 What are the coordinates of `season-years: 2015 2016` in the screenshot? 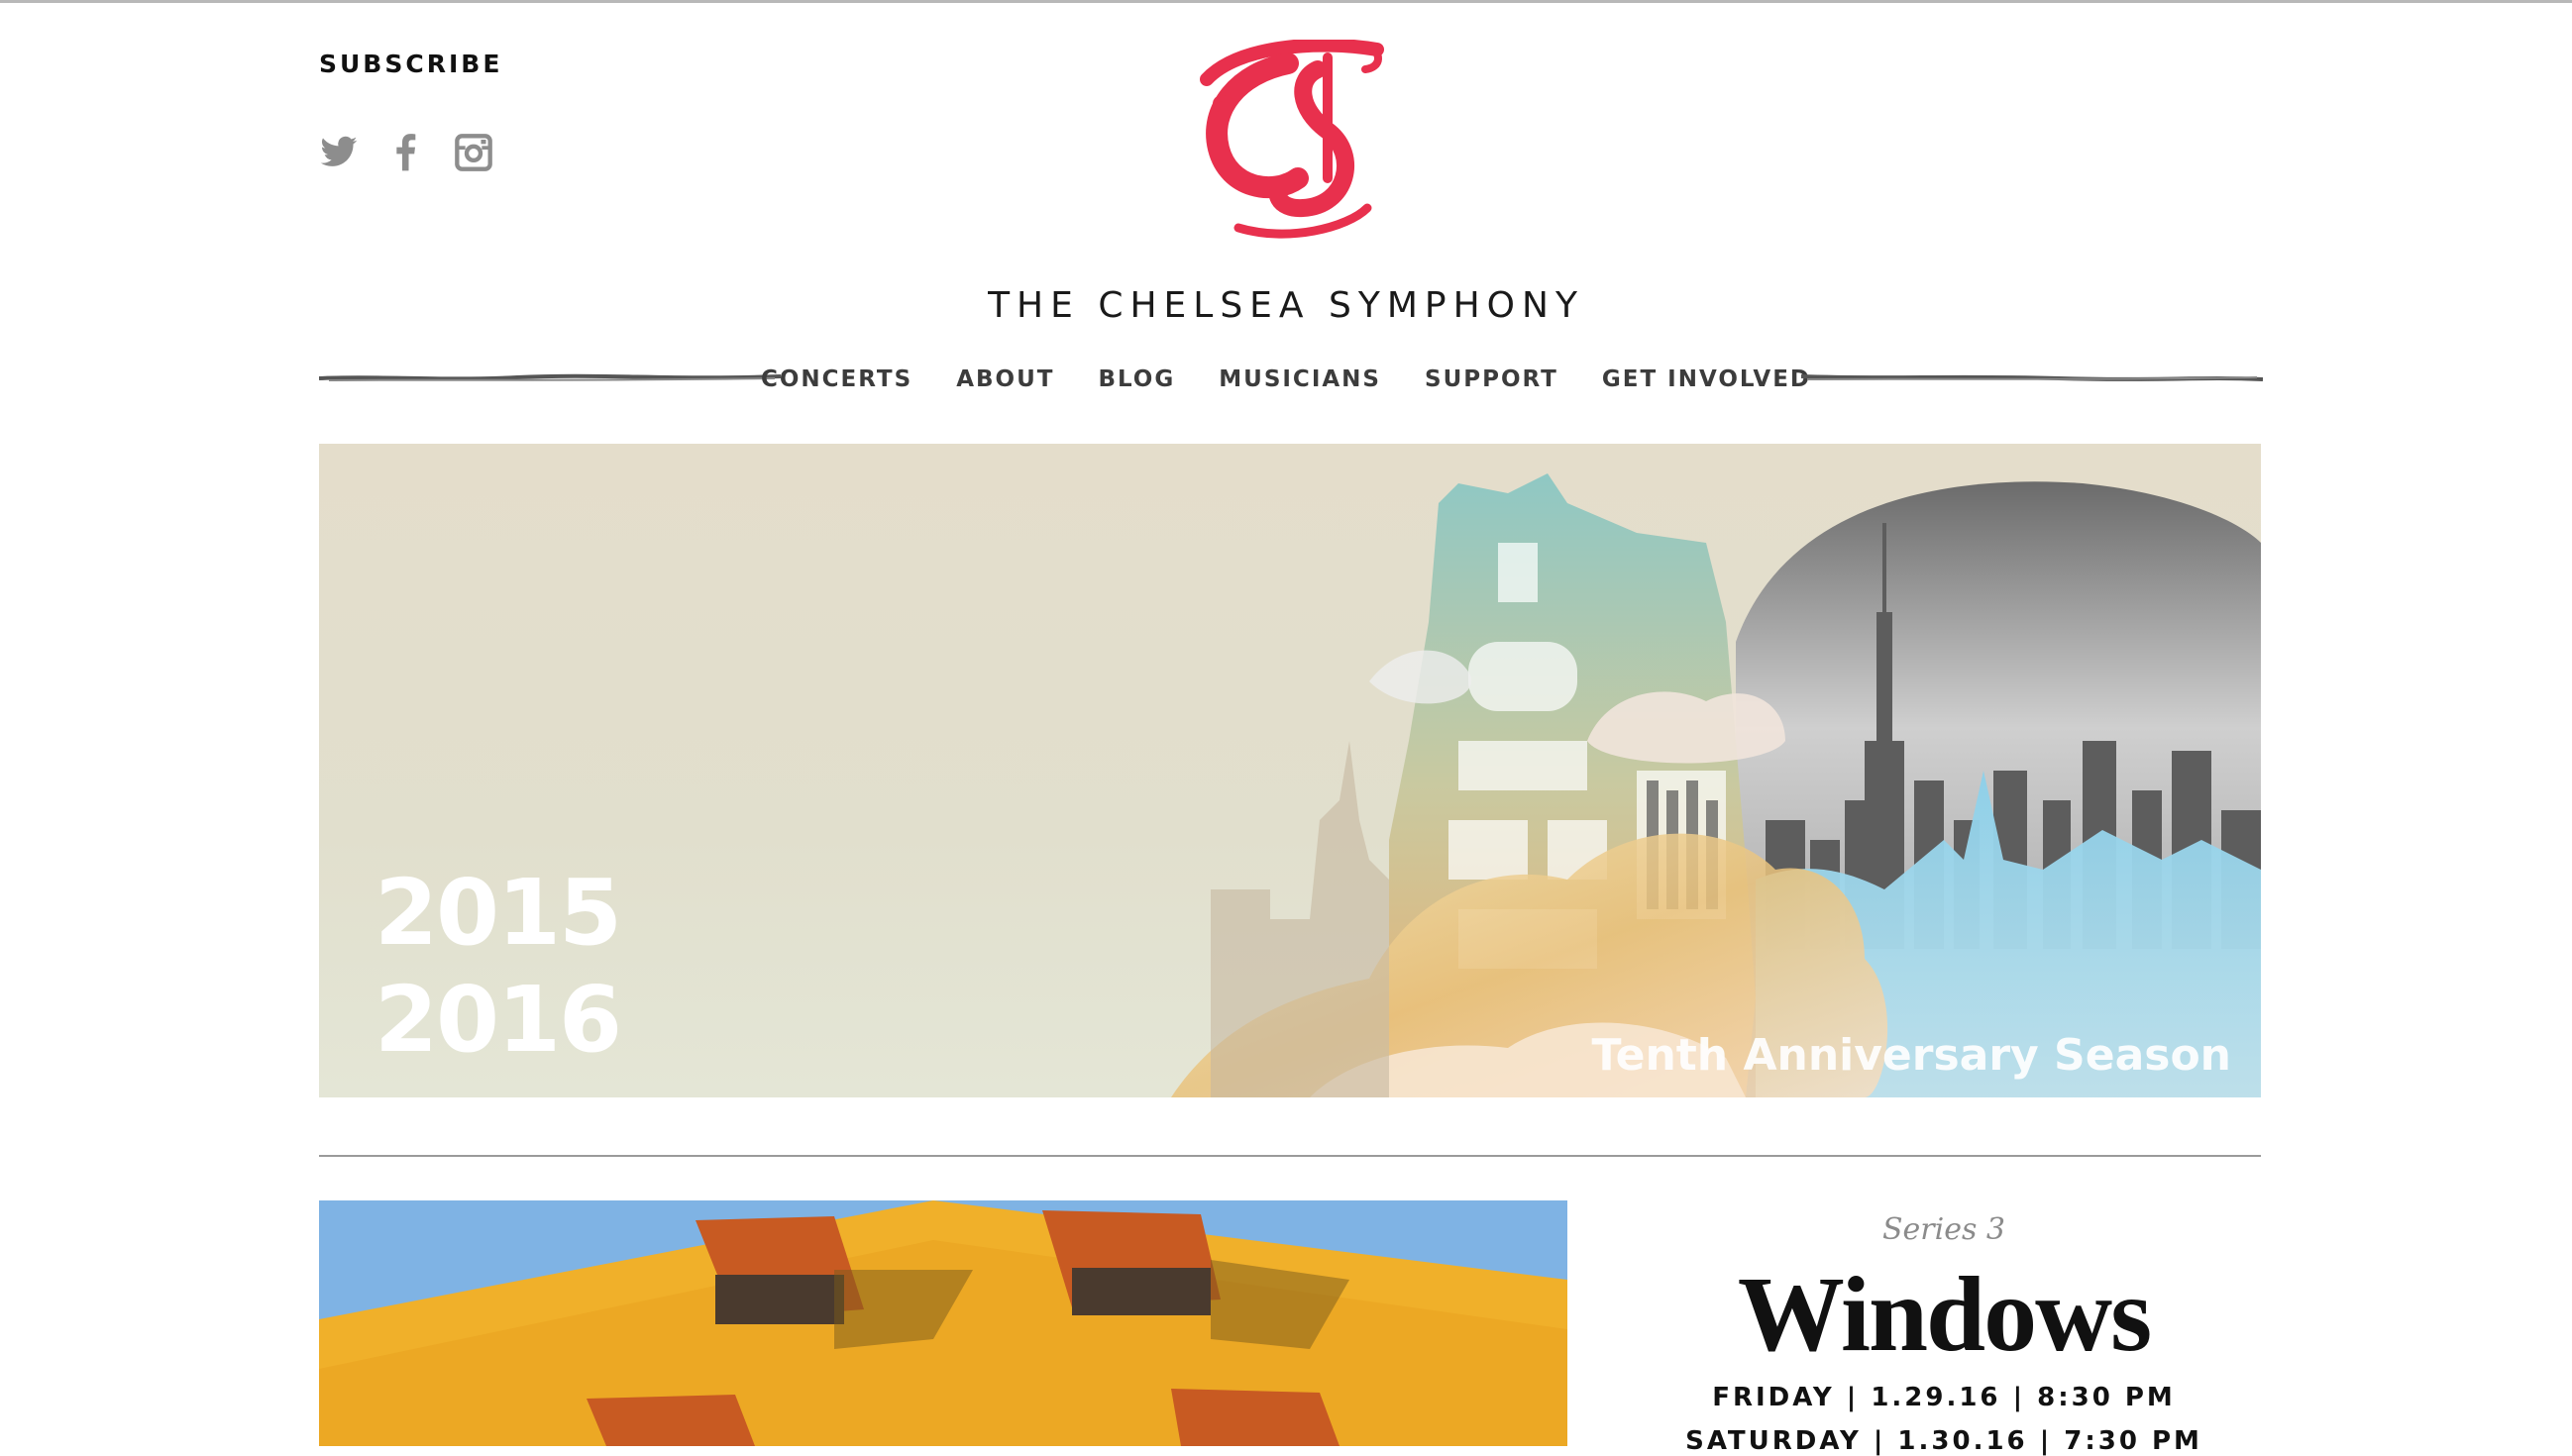 It's located at (498, 967).